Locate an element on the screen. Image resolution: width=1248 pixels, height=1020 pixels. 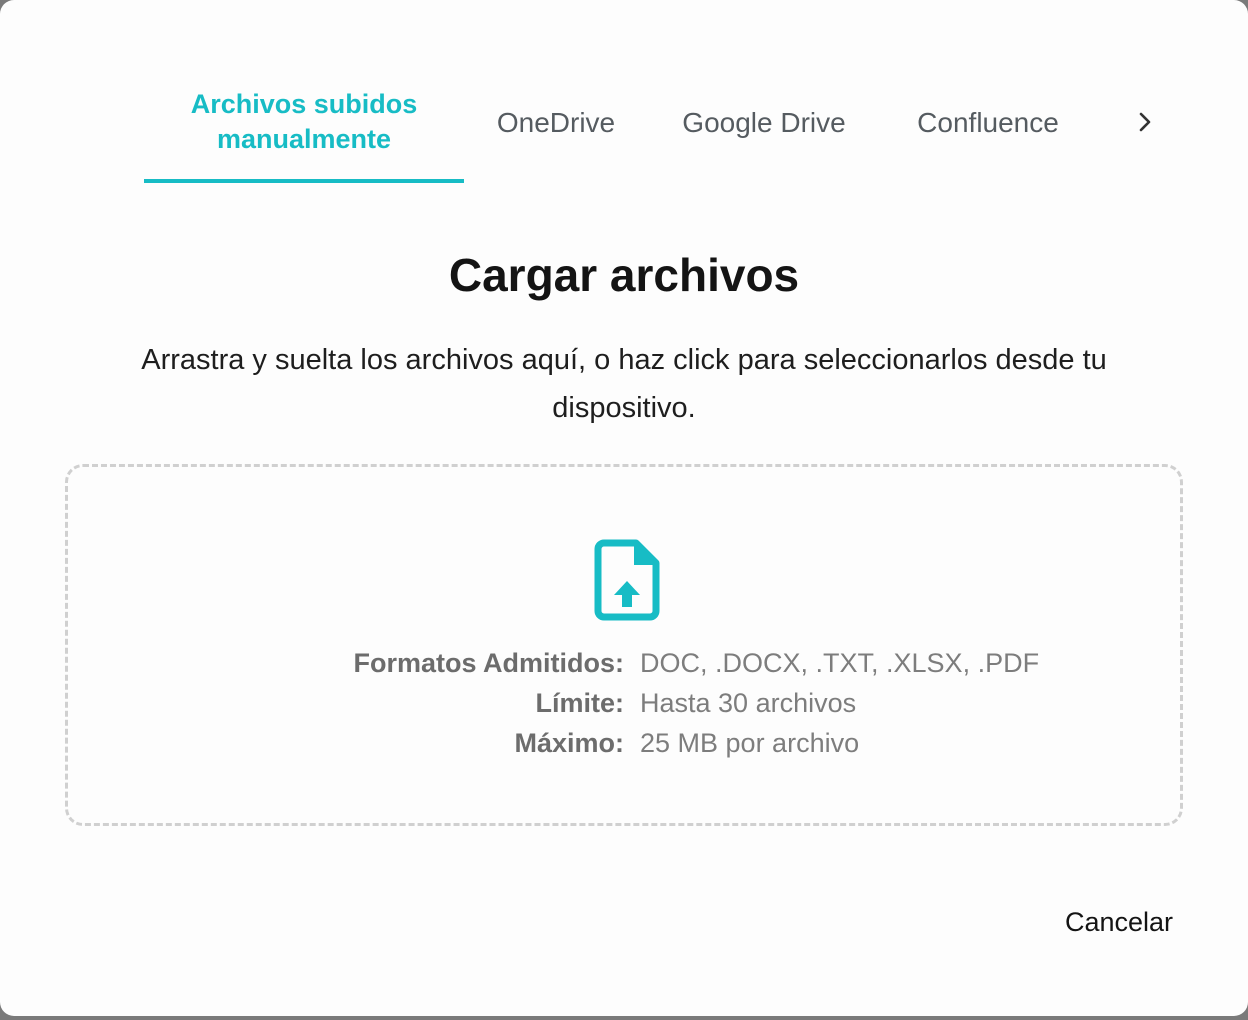
file-limit-label: Límite: is located at coordinates (579, 703).